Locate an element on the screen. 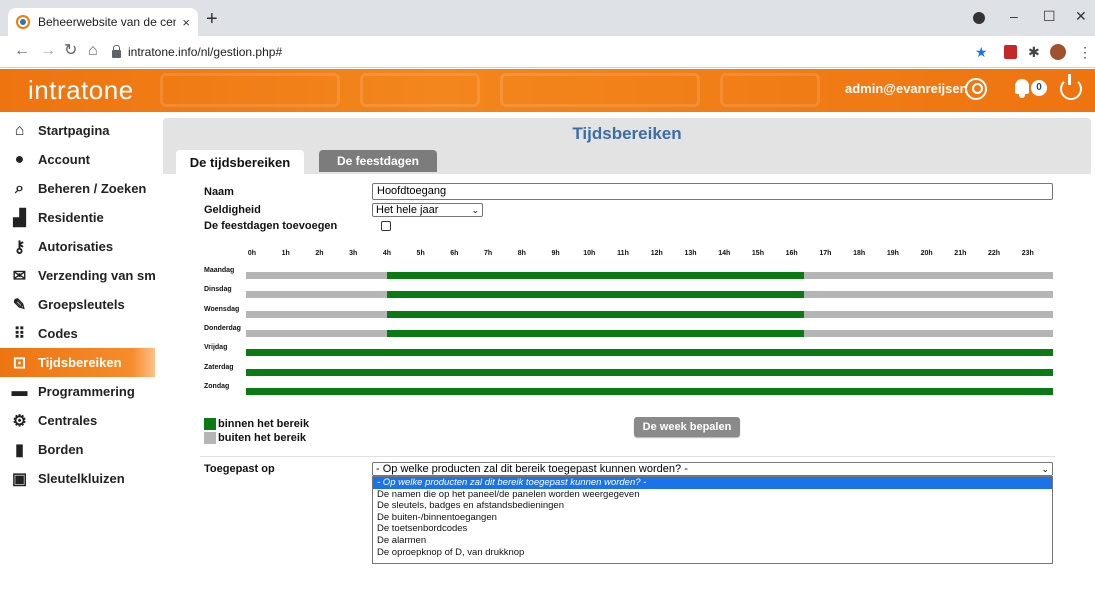 Image resolution: width=1095 pixels, height=596 pixels. reload-icon: ↻ is located at coordinates (70, 51).